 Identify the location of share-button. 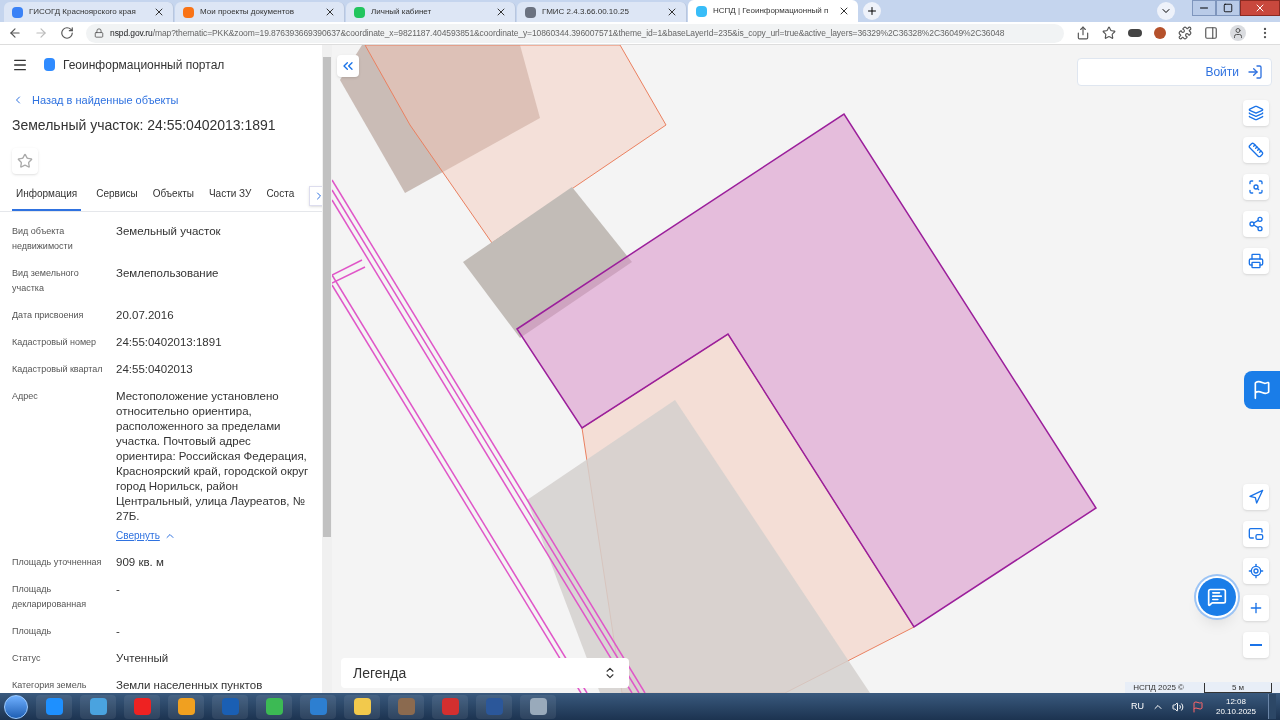
(1256, 224).